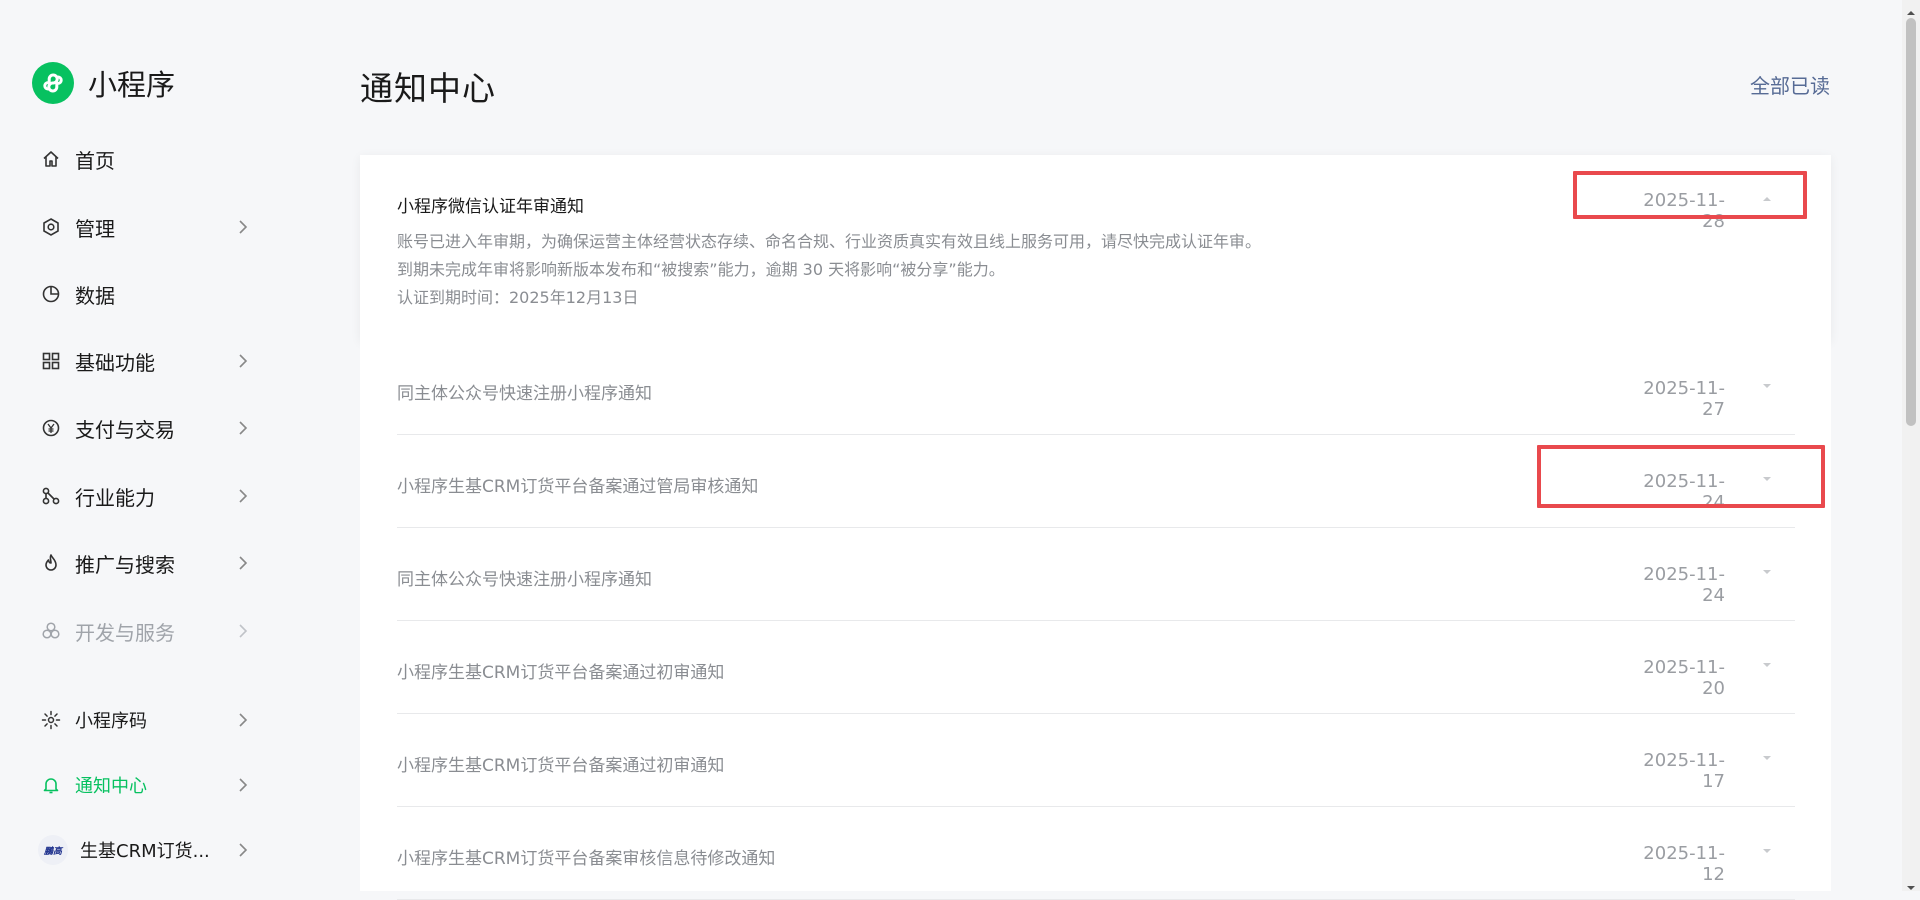 The height and width of the screenshot is (900, 1920). What do you see at coordinates (1911, 884) in the screenshot?
I see `scroll-down-arrow-icon` at bounding box center [1911, 884].